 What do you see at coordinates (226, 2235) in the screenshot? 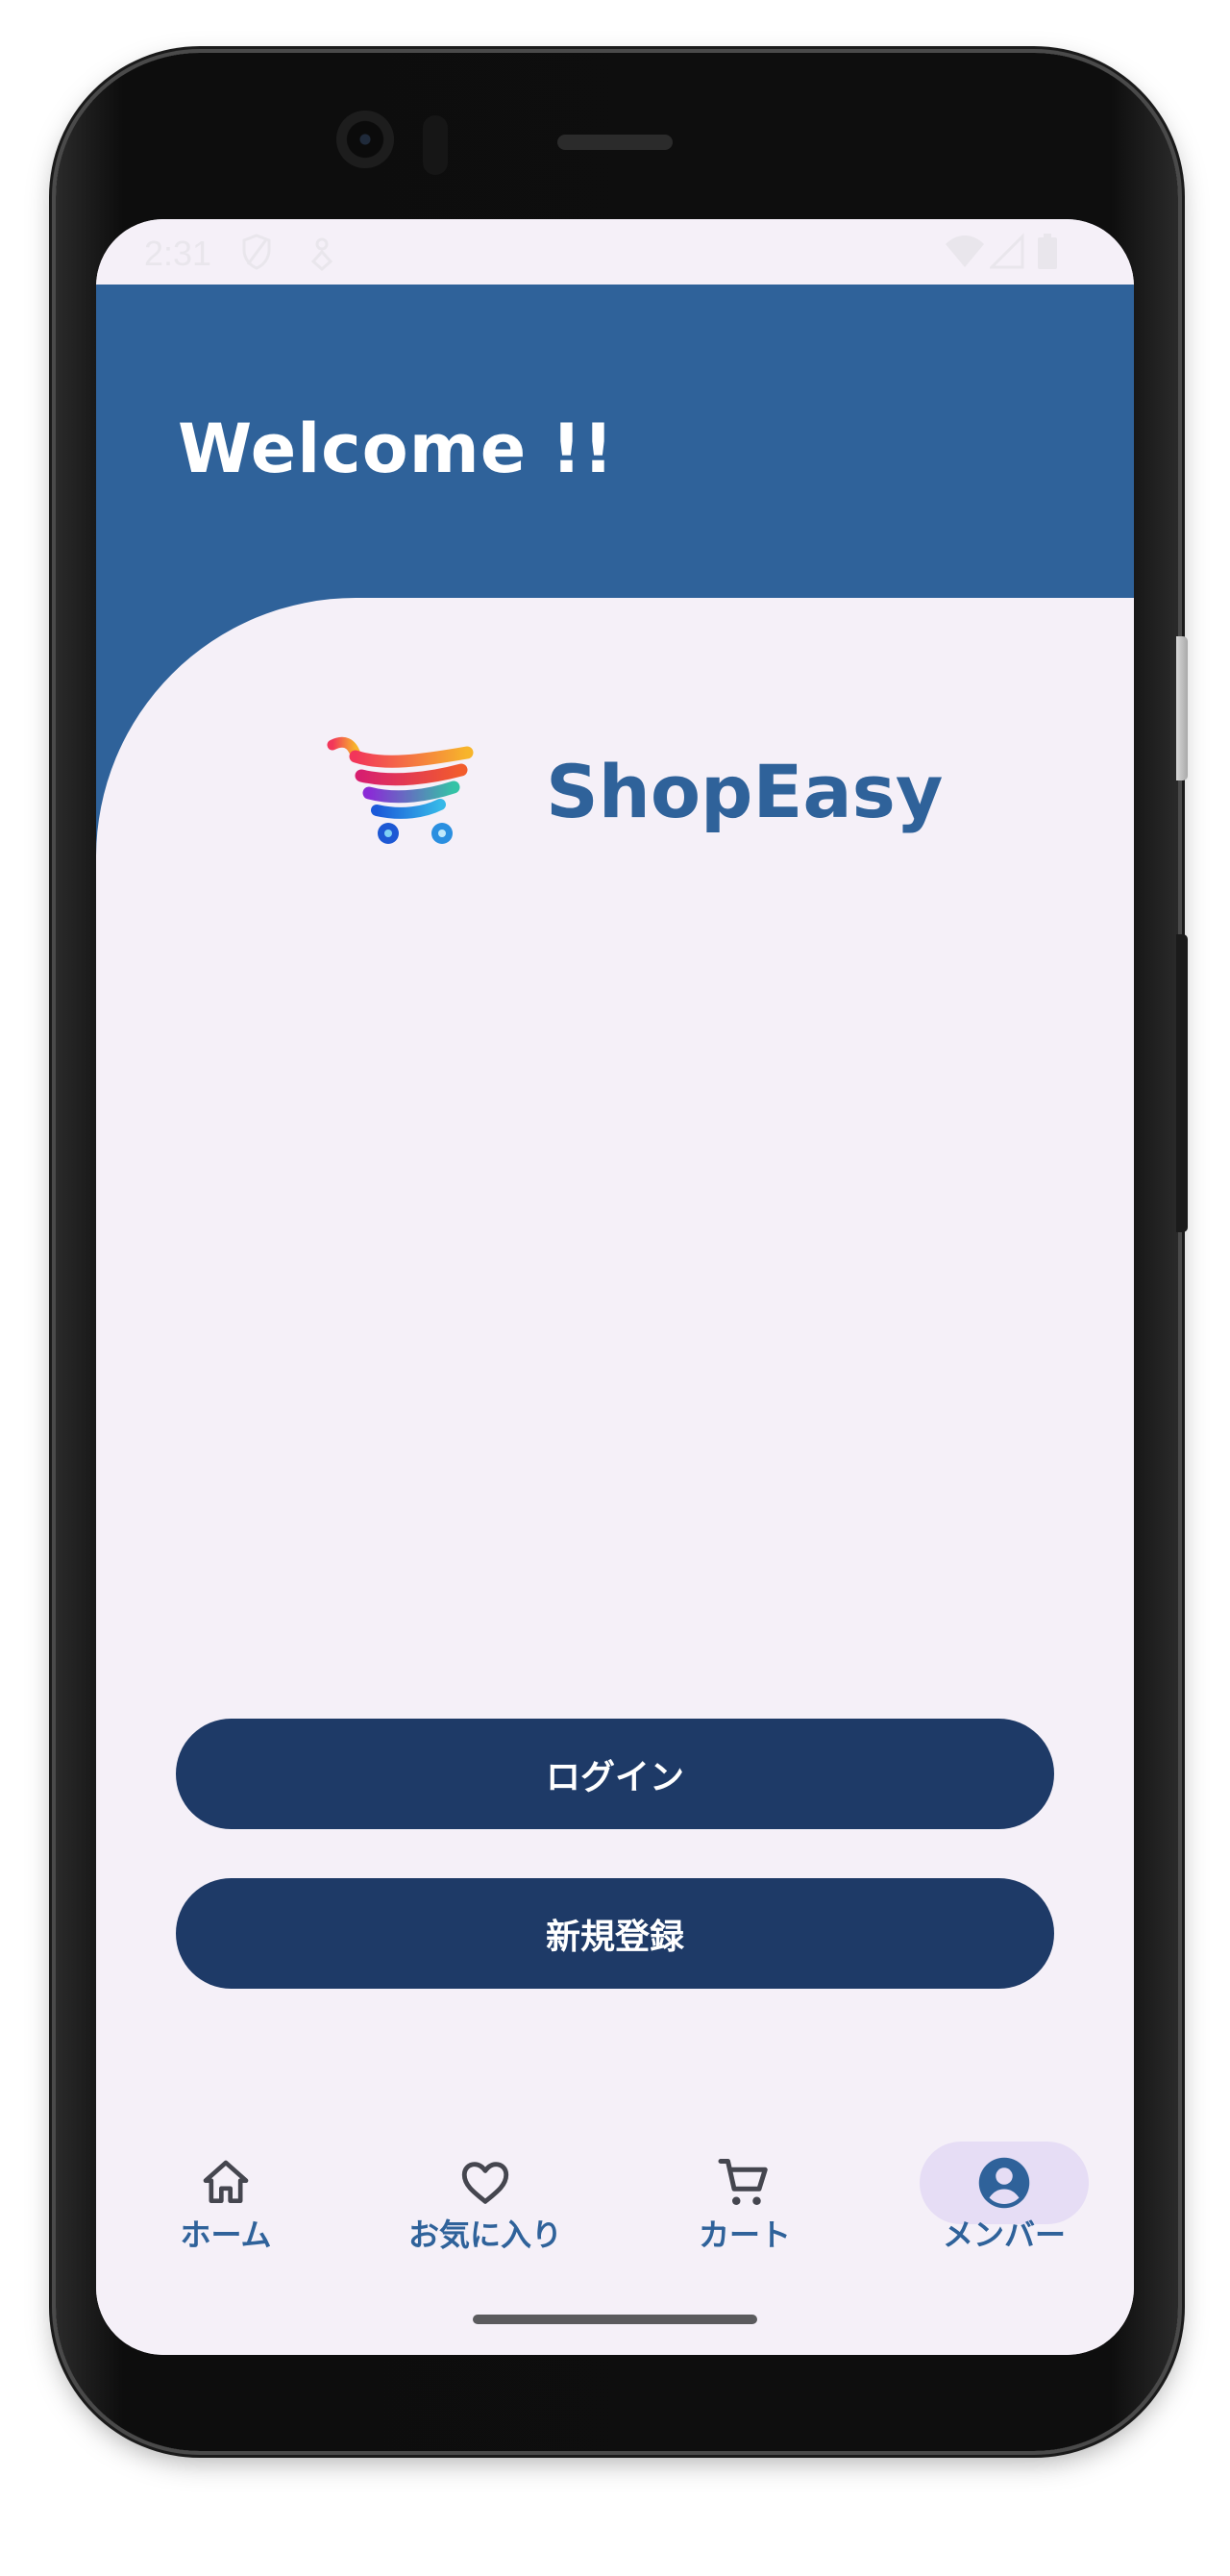
I see `nav-label-home: ホーム` at bounding box center [226, 2235].